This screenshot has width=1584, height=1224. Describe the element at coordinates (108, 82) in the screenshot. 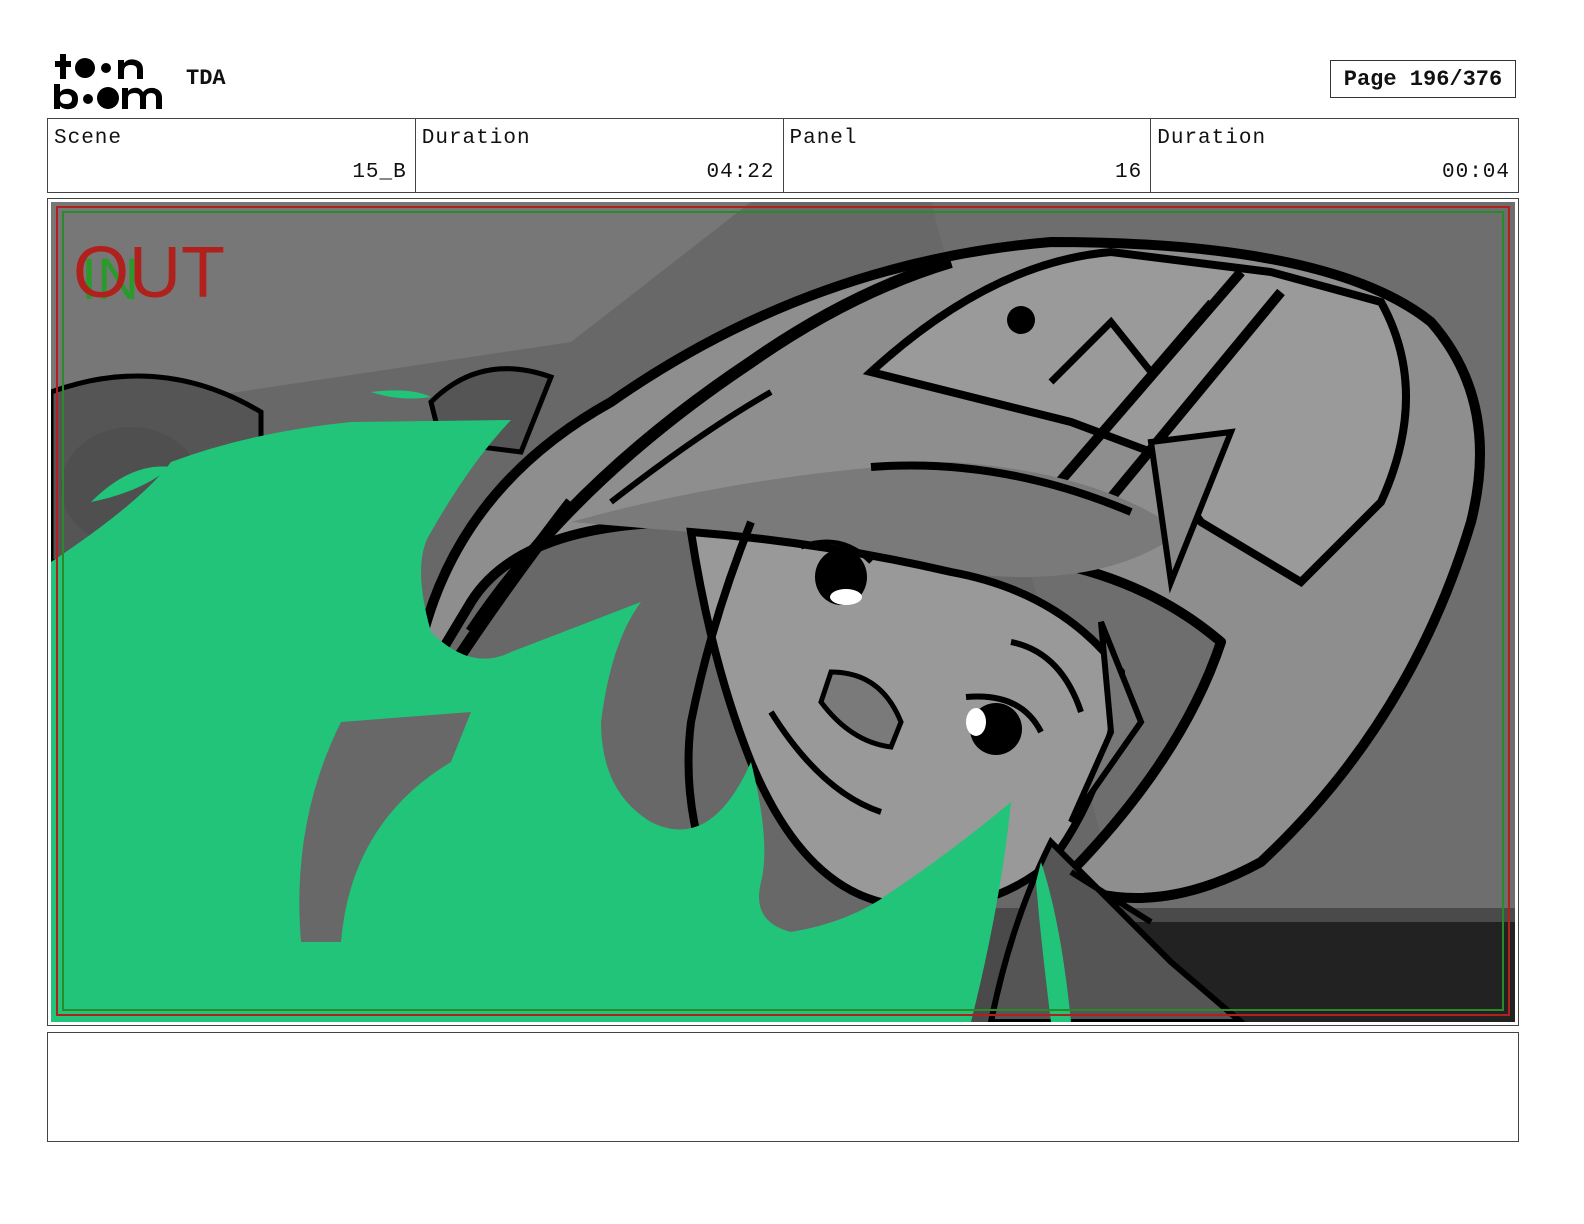

I see `toon-boom-logo` at that location.